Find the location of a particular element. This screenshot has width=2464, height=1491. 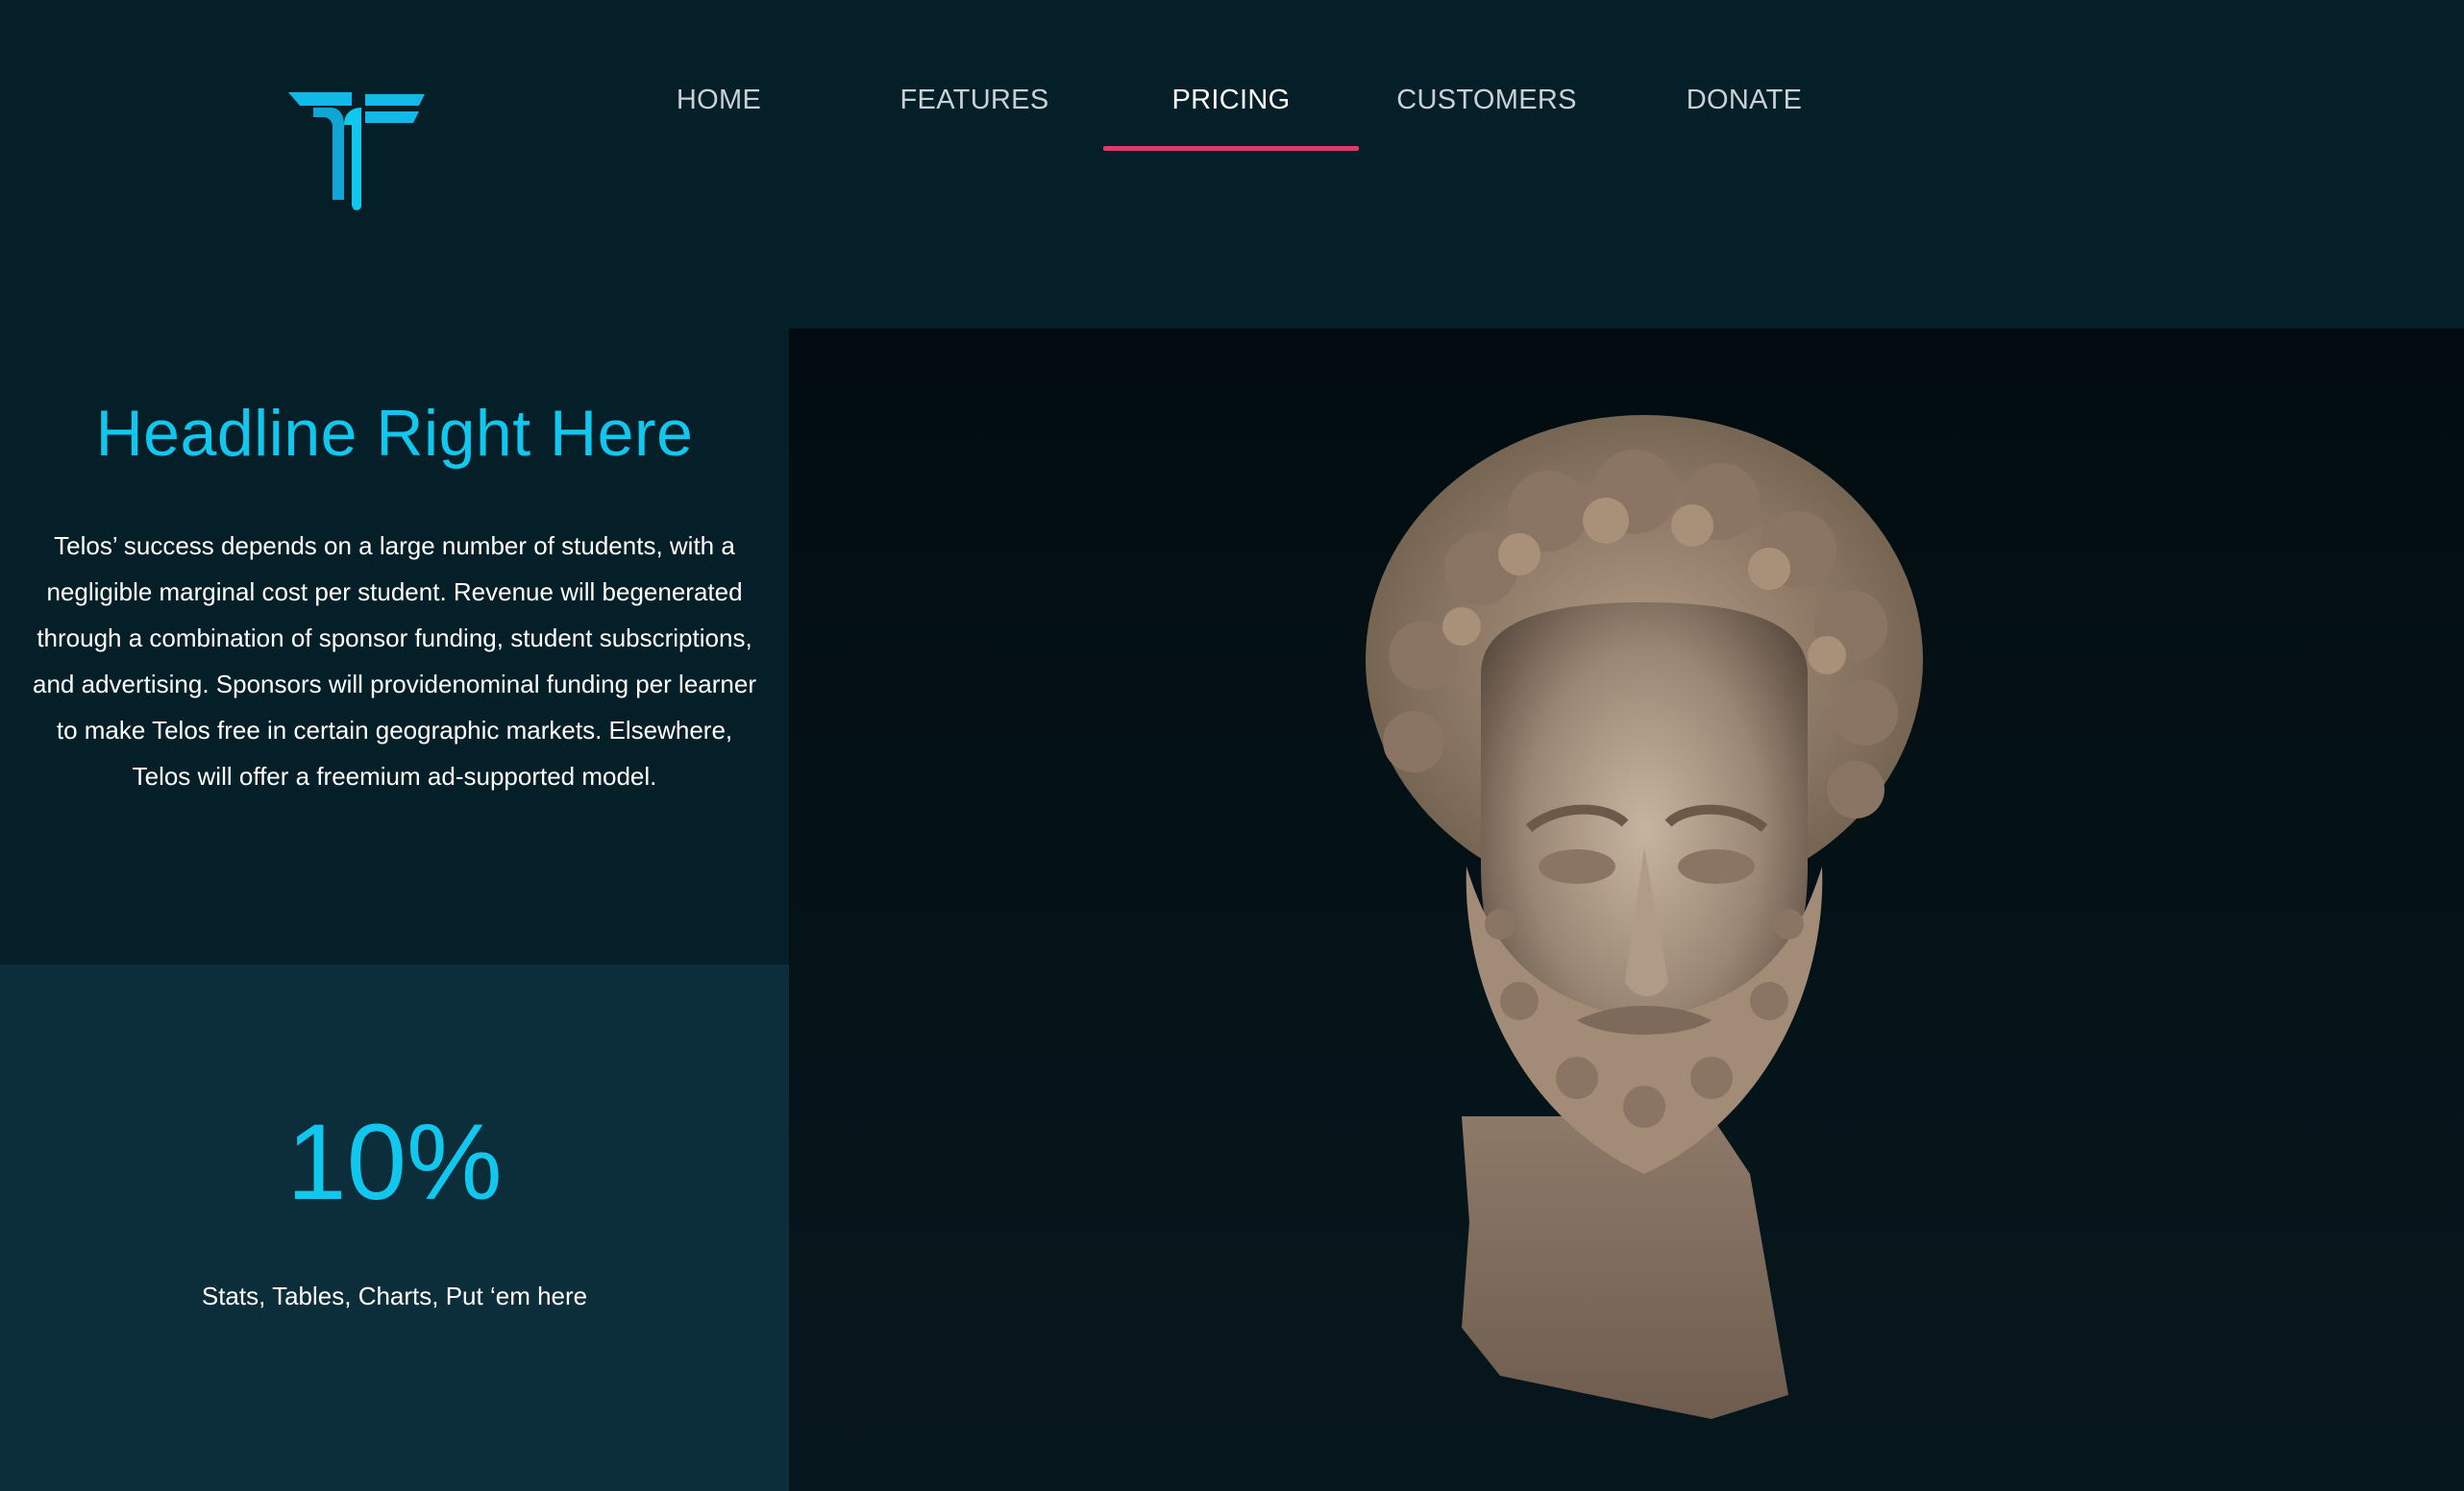

active-nav-indicator is located at coordinates (1231, 149).